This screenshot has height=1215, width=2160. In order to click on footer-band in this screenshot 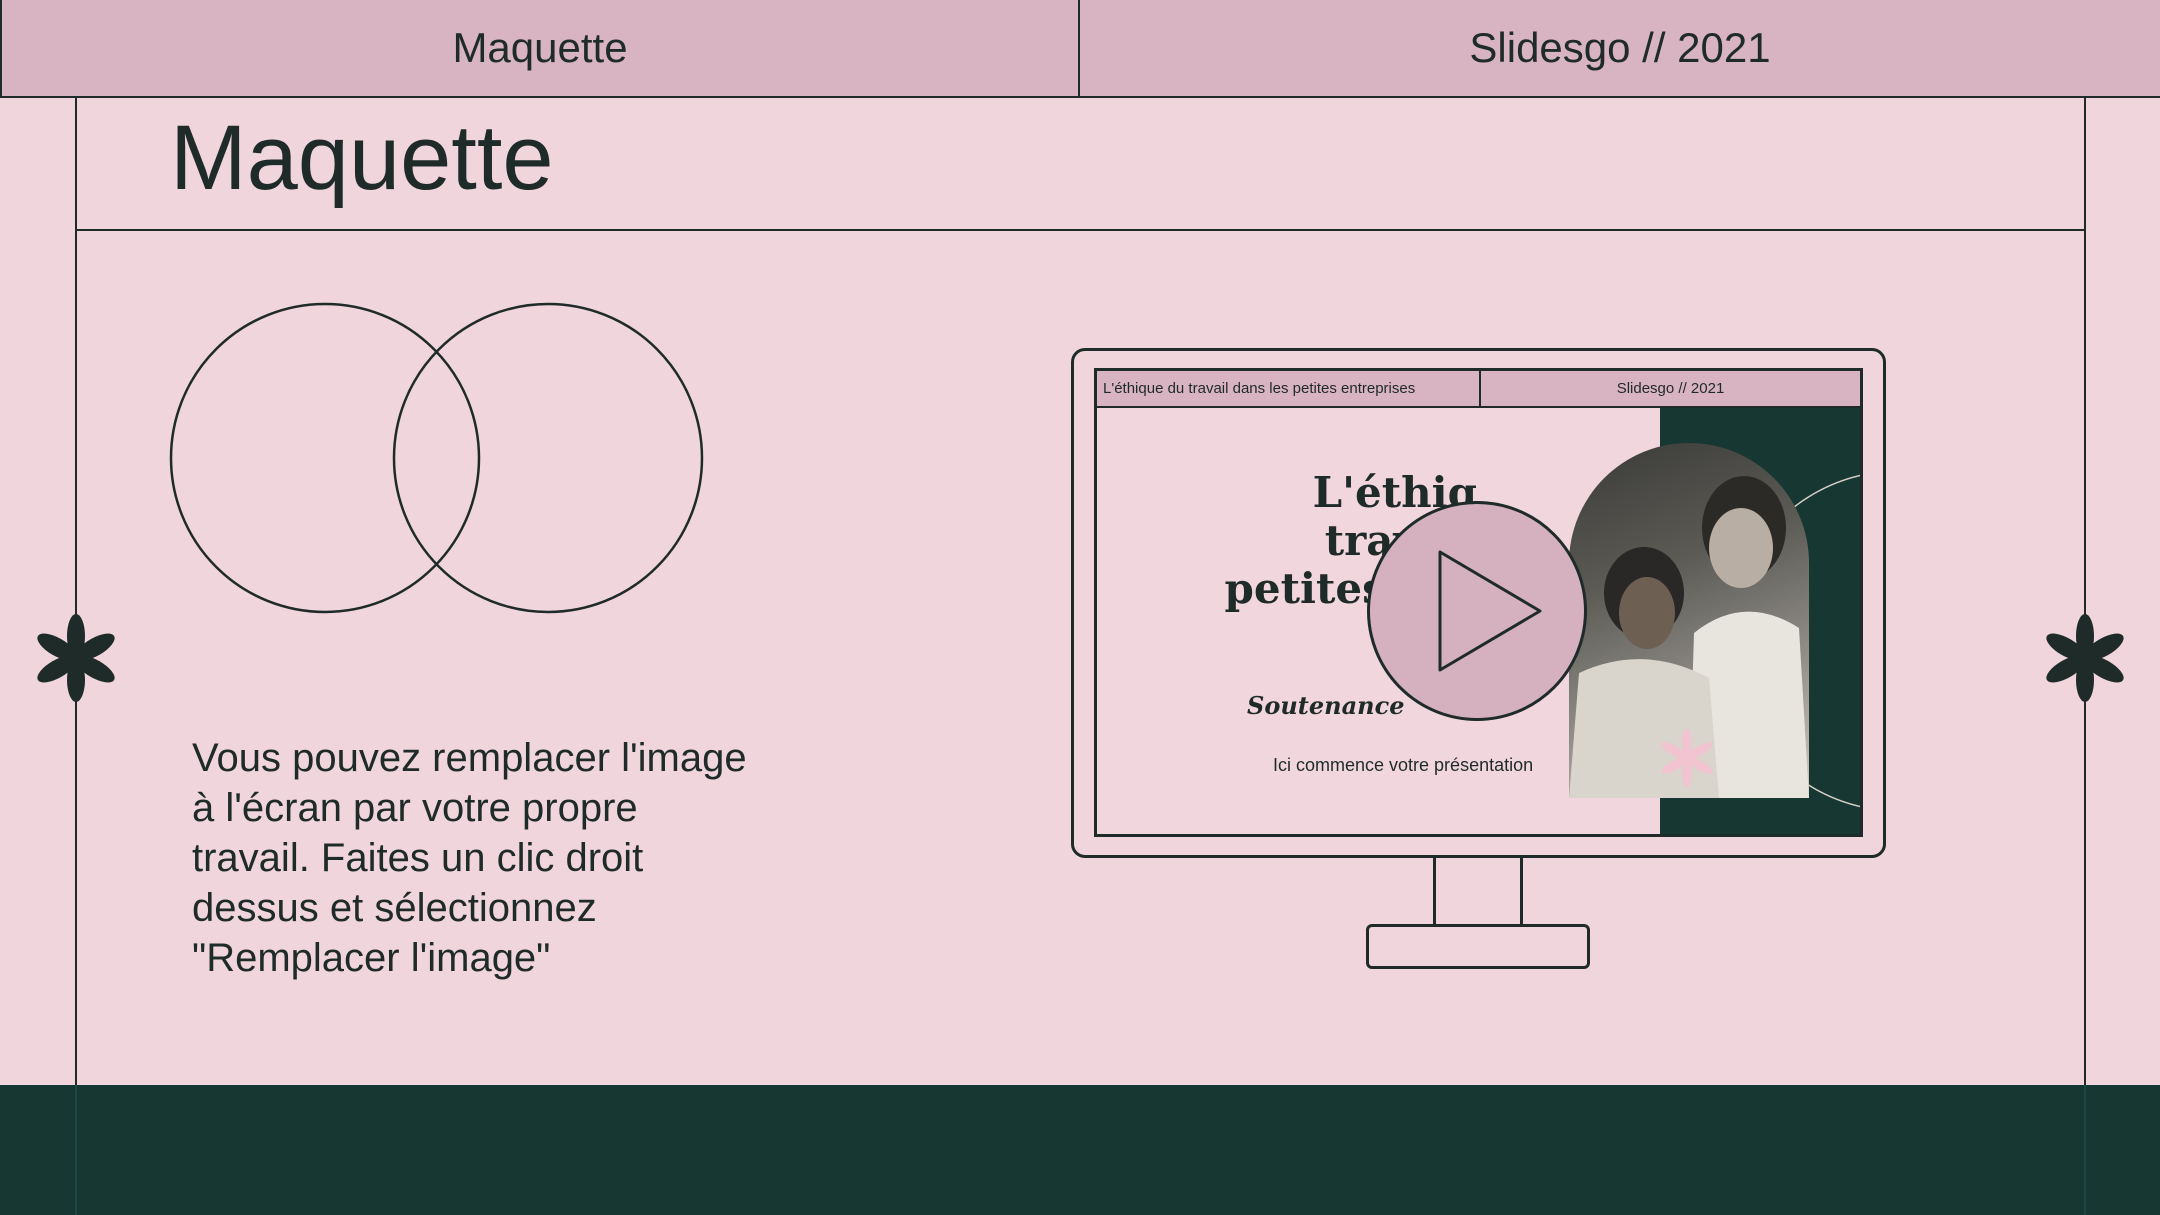, I will do `click(1080, 1150)`.